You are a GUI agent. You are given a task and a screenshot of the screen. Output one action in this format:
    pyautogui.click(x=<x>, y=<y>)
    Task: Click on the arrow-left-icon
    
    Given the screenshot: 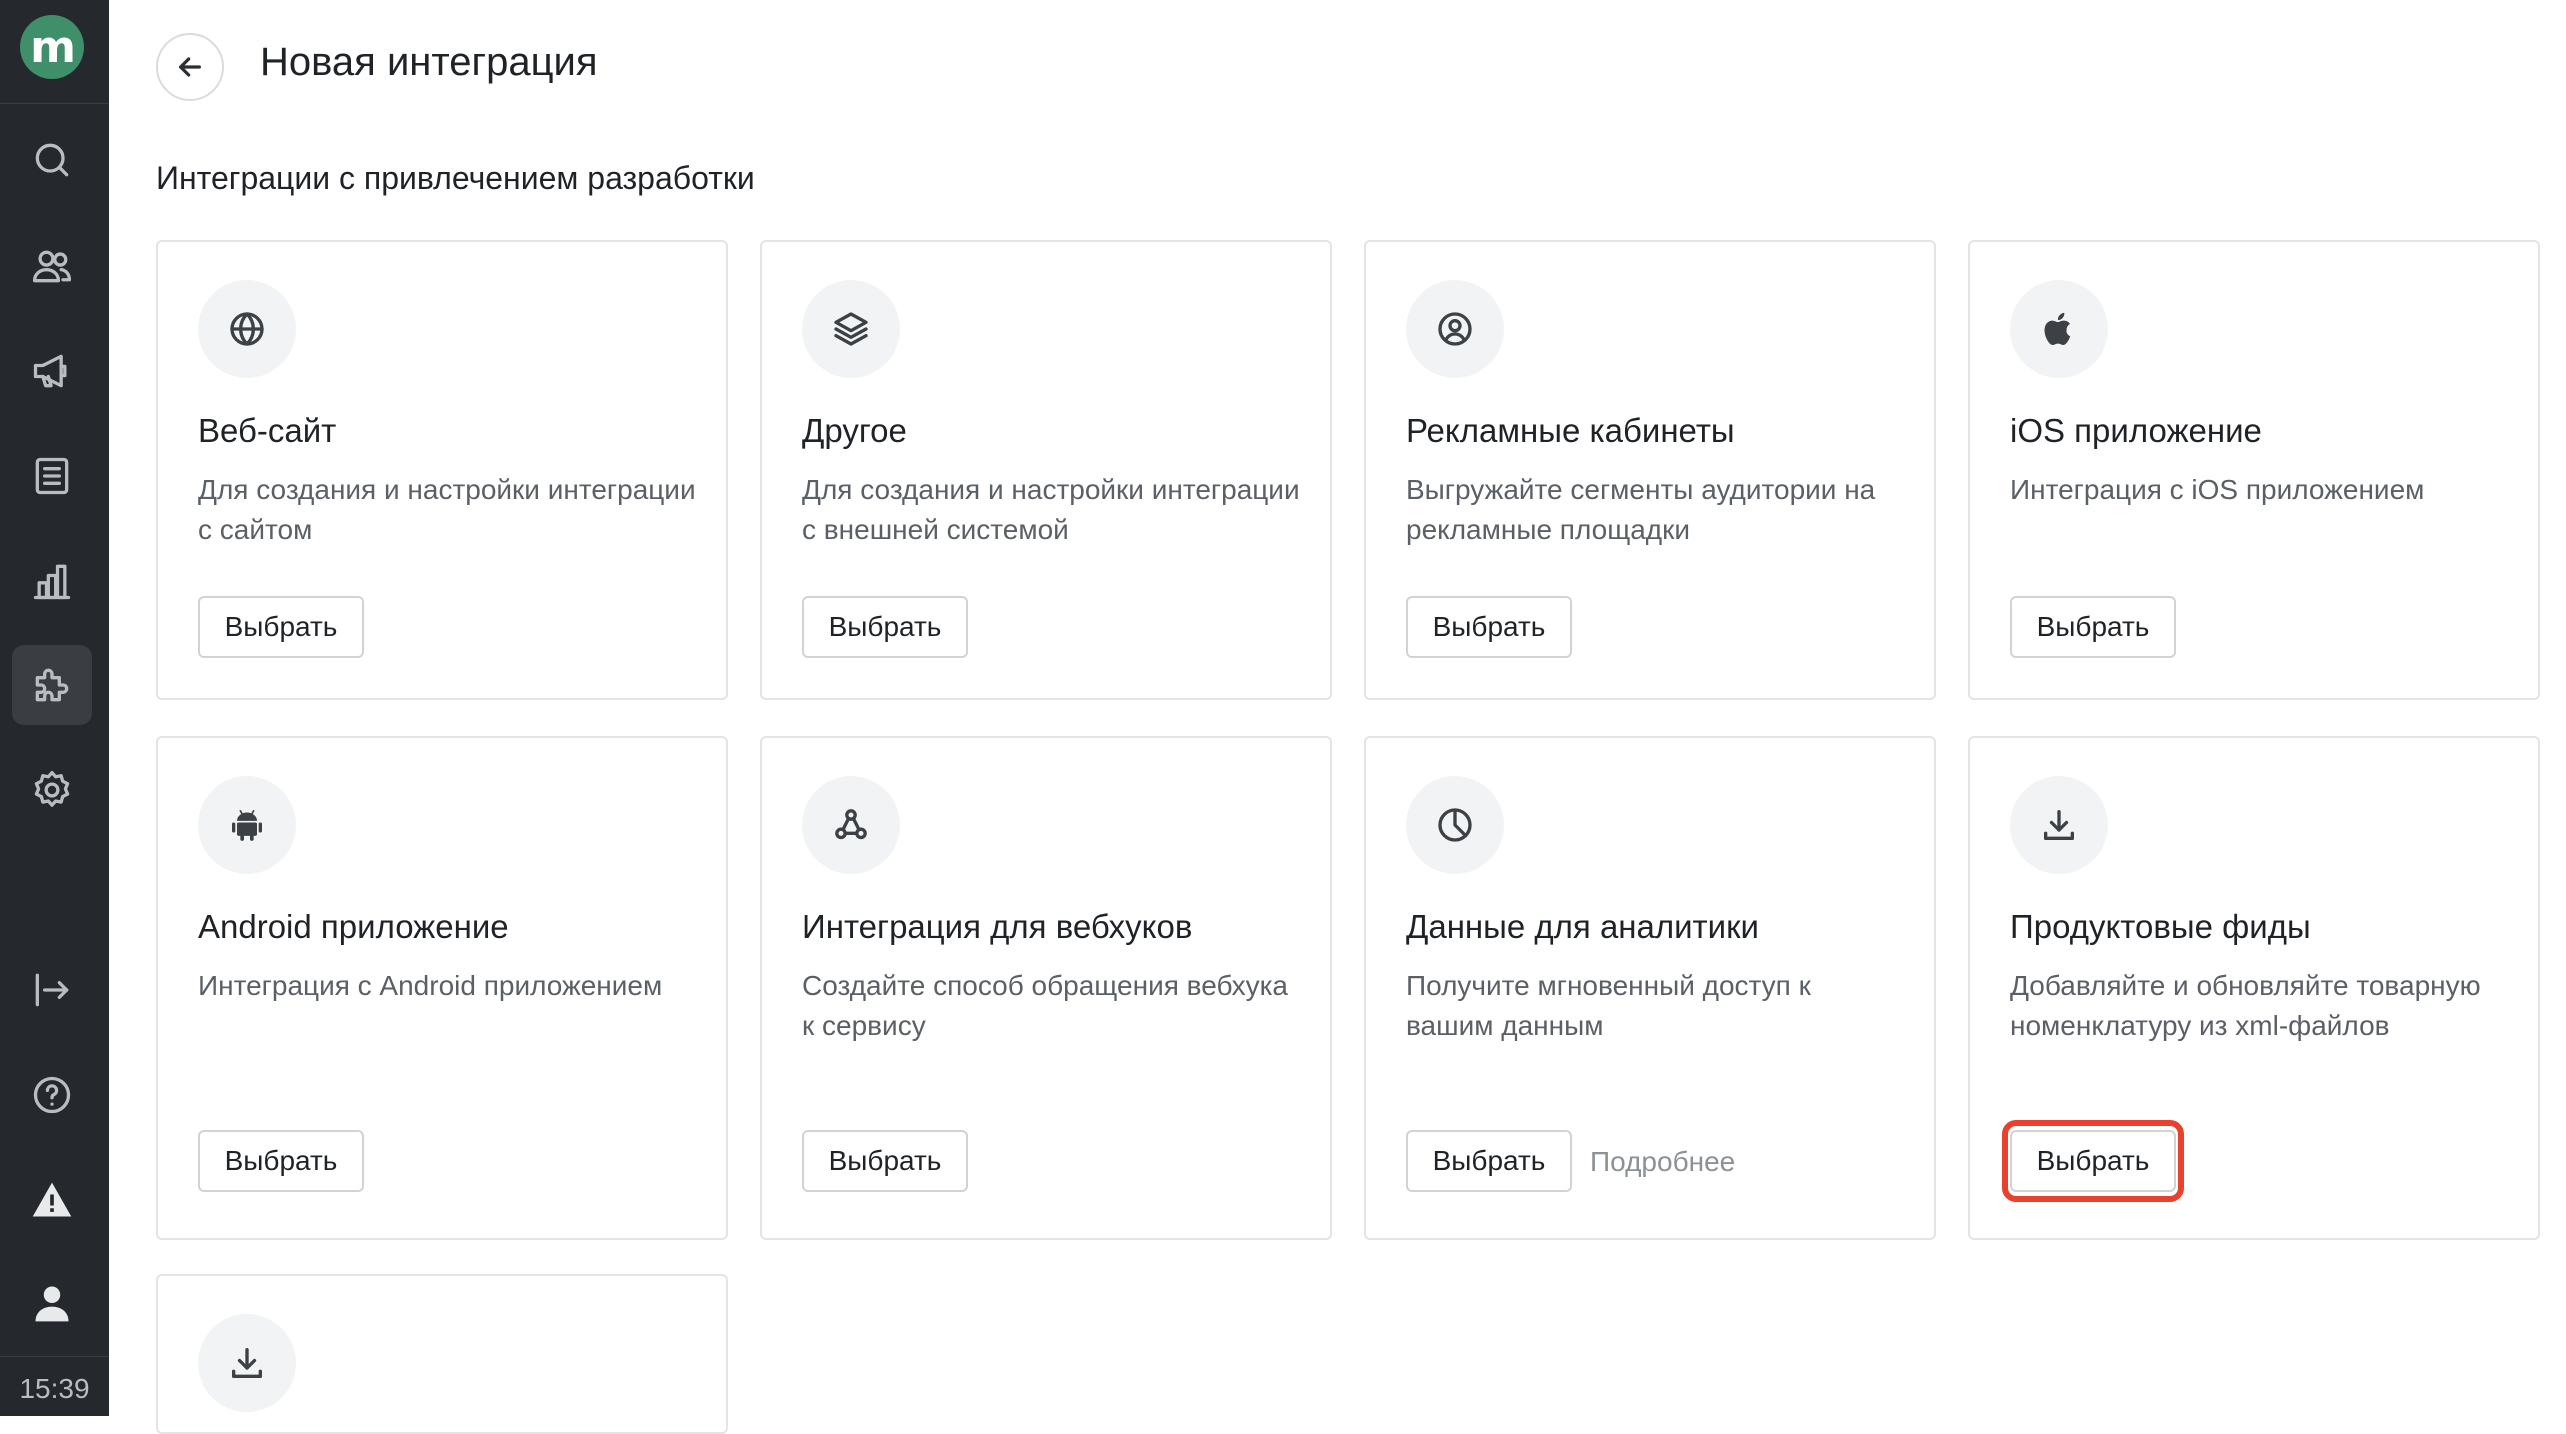 What is the action you would take?
    pyautogui.click(x=190, y=67)
    